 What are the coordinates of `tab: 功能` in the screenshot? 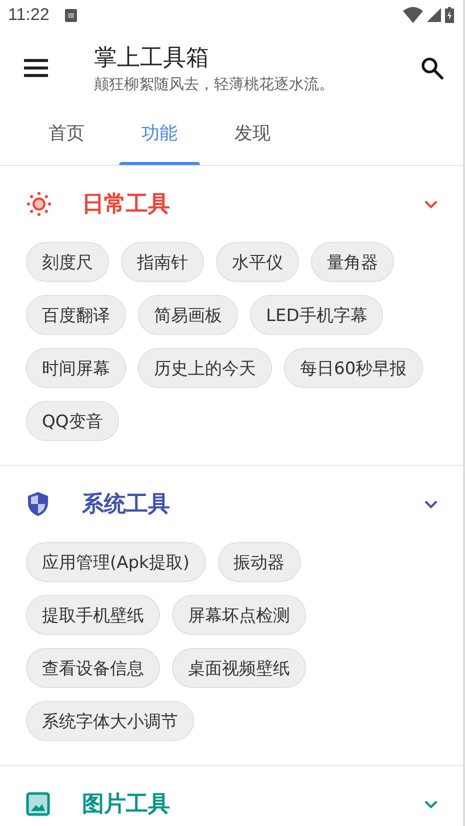 It's located at (159, 135).